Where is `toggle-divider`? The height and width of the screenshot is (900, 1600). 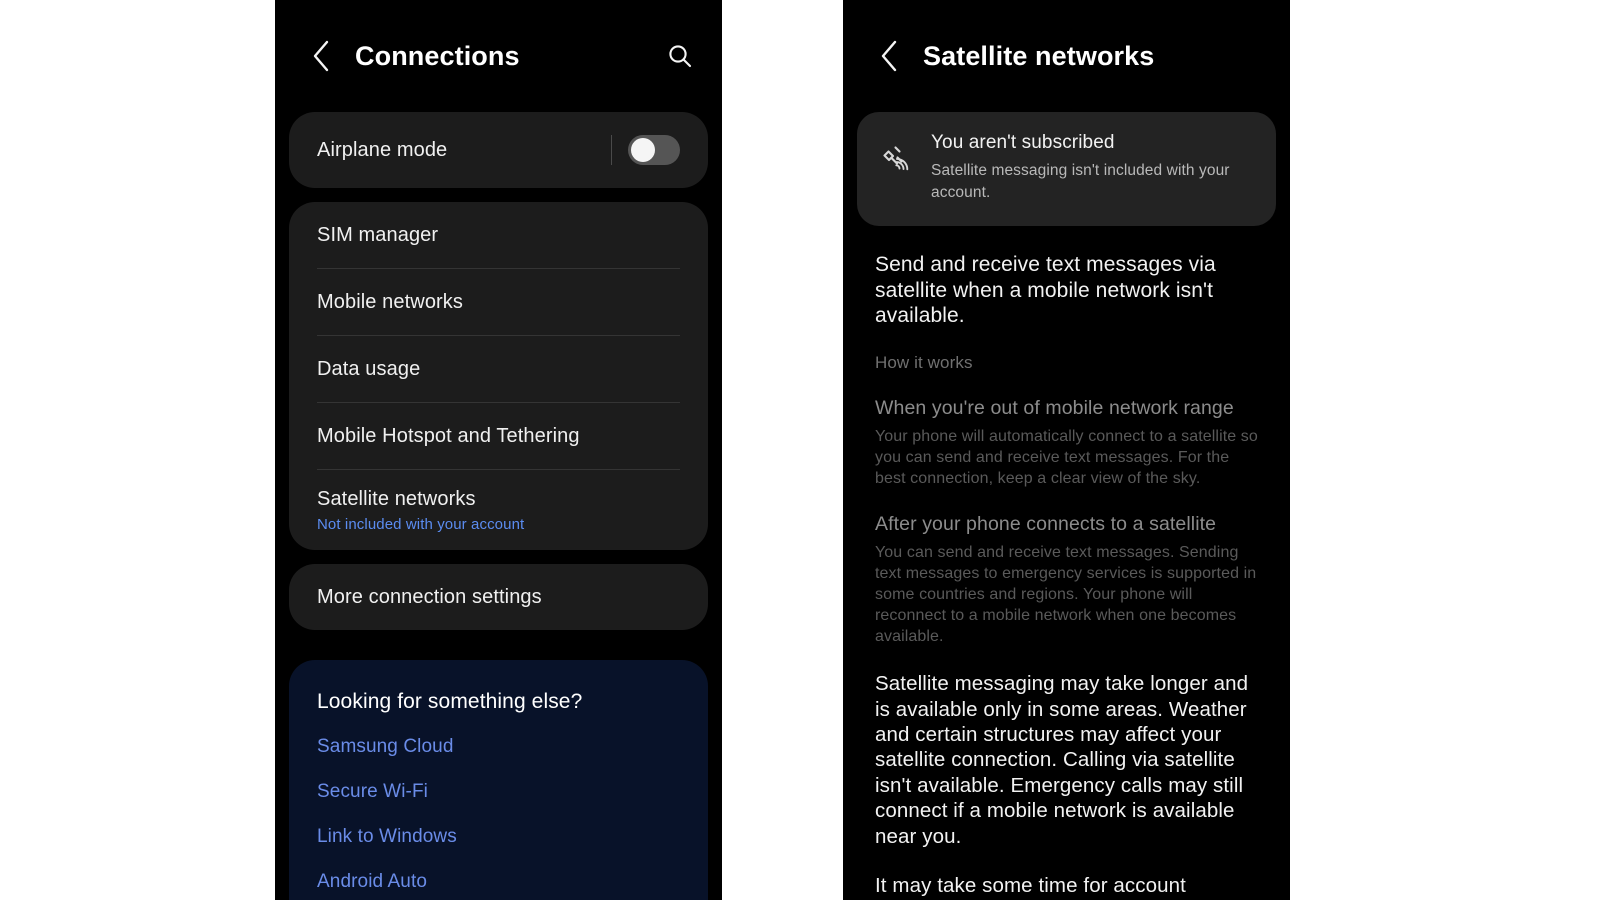
toggle-divider is located at coordinates (611, 150).